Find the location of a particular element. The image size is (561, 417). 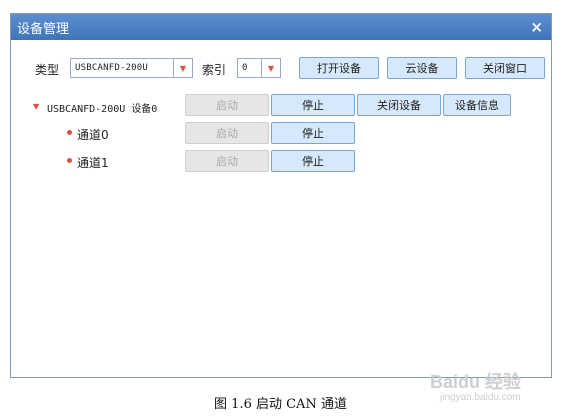

device-info-button: 设备信息 is located at coordinates (477, 105).